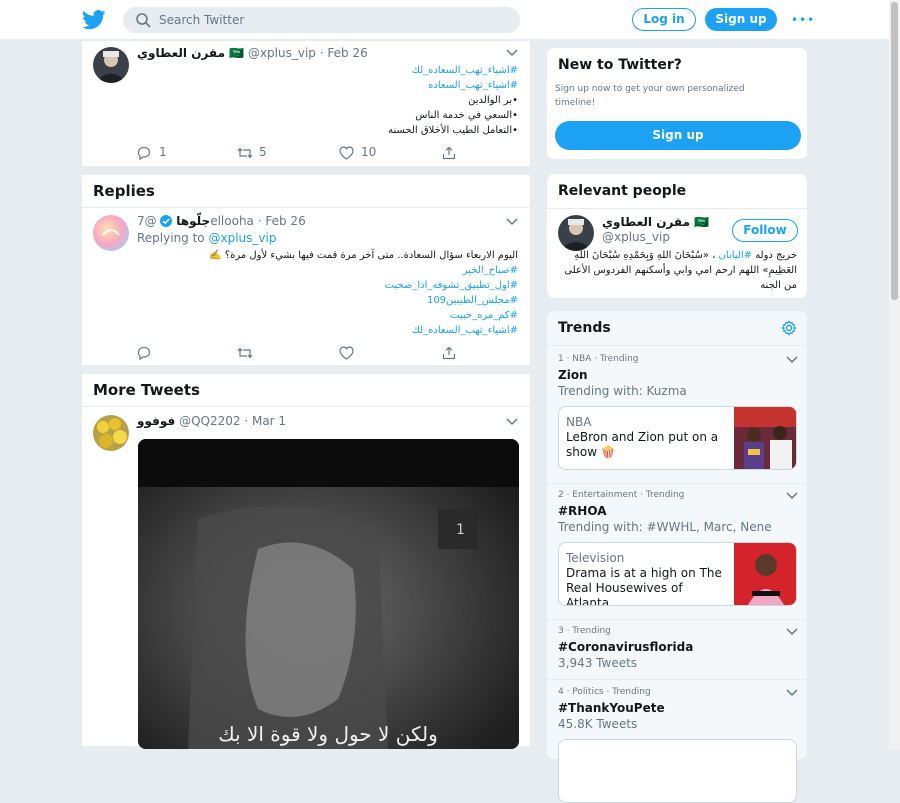 The width and height of the screenshot is (900, 803). What do you see at coordinates (894, 151) in the screenshot?
I see `scrollbar-thumb` at bounding box center [894, 151].